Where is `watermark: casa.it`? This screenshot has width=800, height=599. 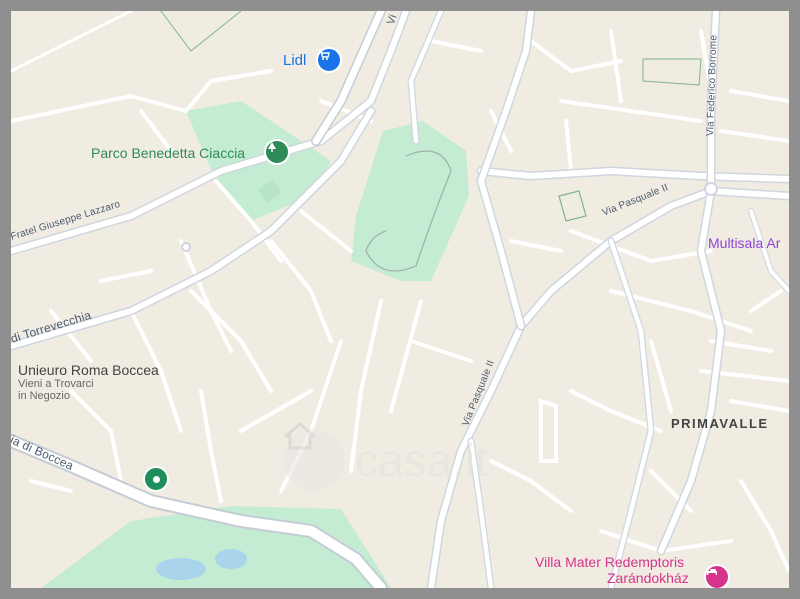 watermark: casa.it is located at coordinates (407, 460).